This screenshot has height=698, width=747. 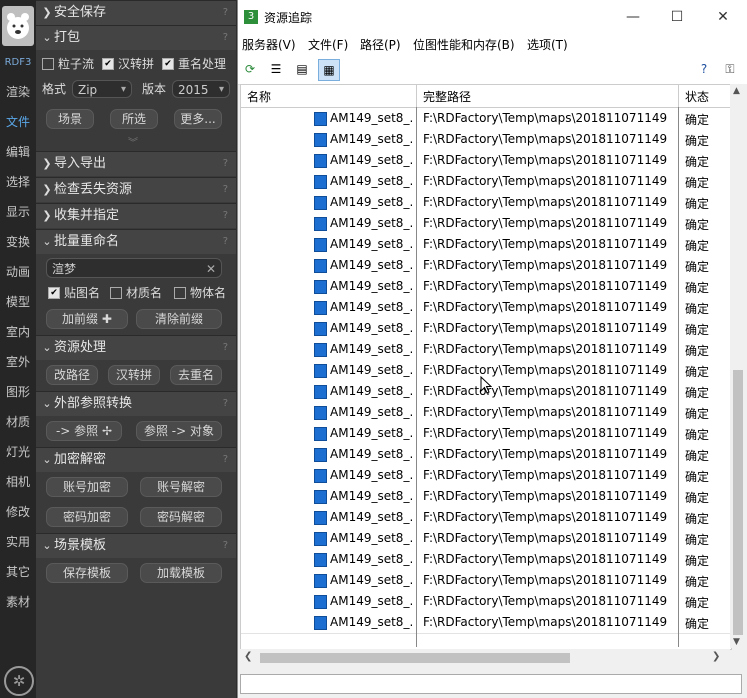 I want to click on scroll-up-icon: ▲, so click(x=736, y=91).